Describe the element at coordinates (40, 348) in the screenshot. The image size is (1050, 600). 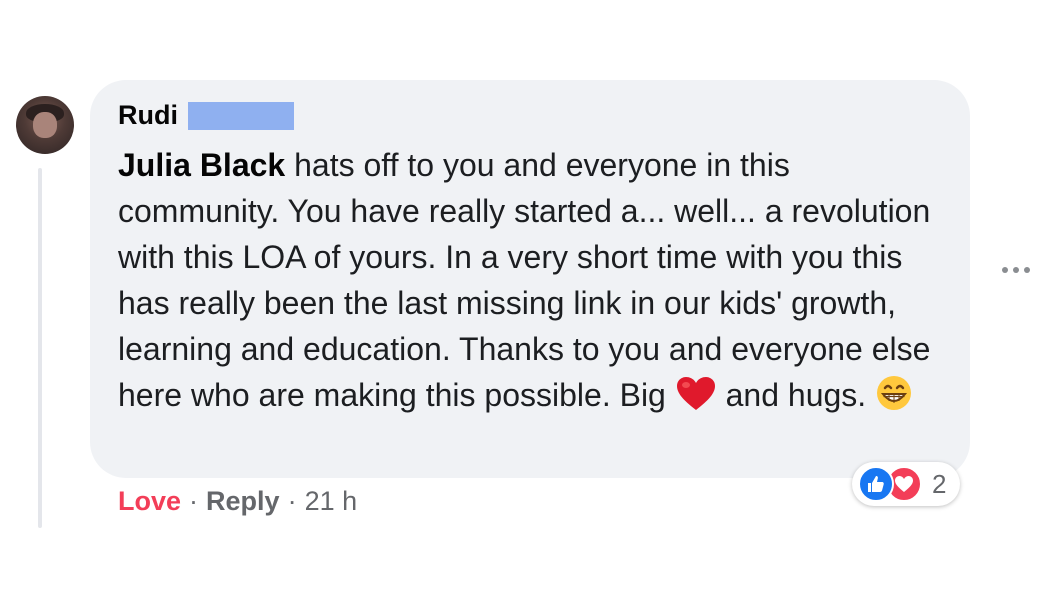
I see `thread-line` at that location.